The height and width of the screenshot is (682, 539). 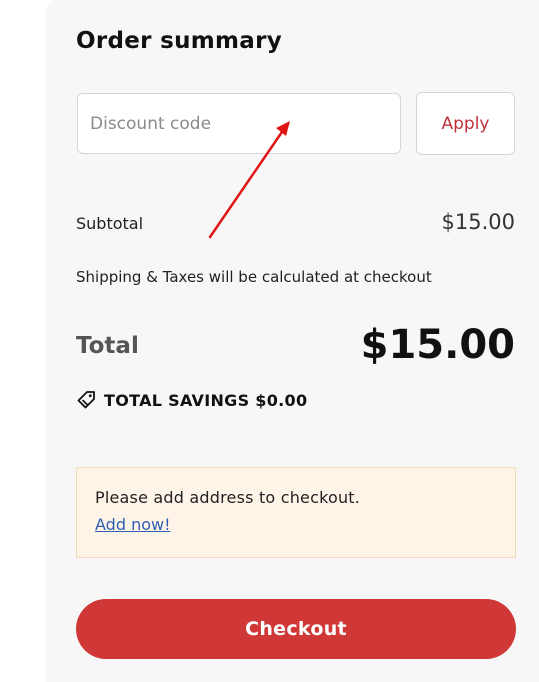 What do you see at coordinates (86, 400) in the screenshot?
I see `tag-icon` at bounding box center [86, 400].